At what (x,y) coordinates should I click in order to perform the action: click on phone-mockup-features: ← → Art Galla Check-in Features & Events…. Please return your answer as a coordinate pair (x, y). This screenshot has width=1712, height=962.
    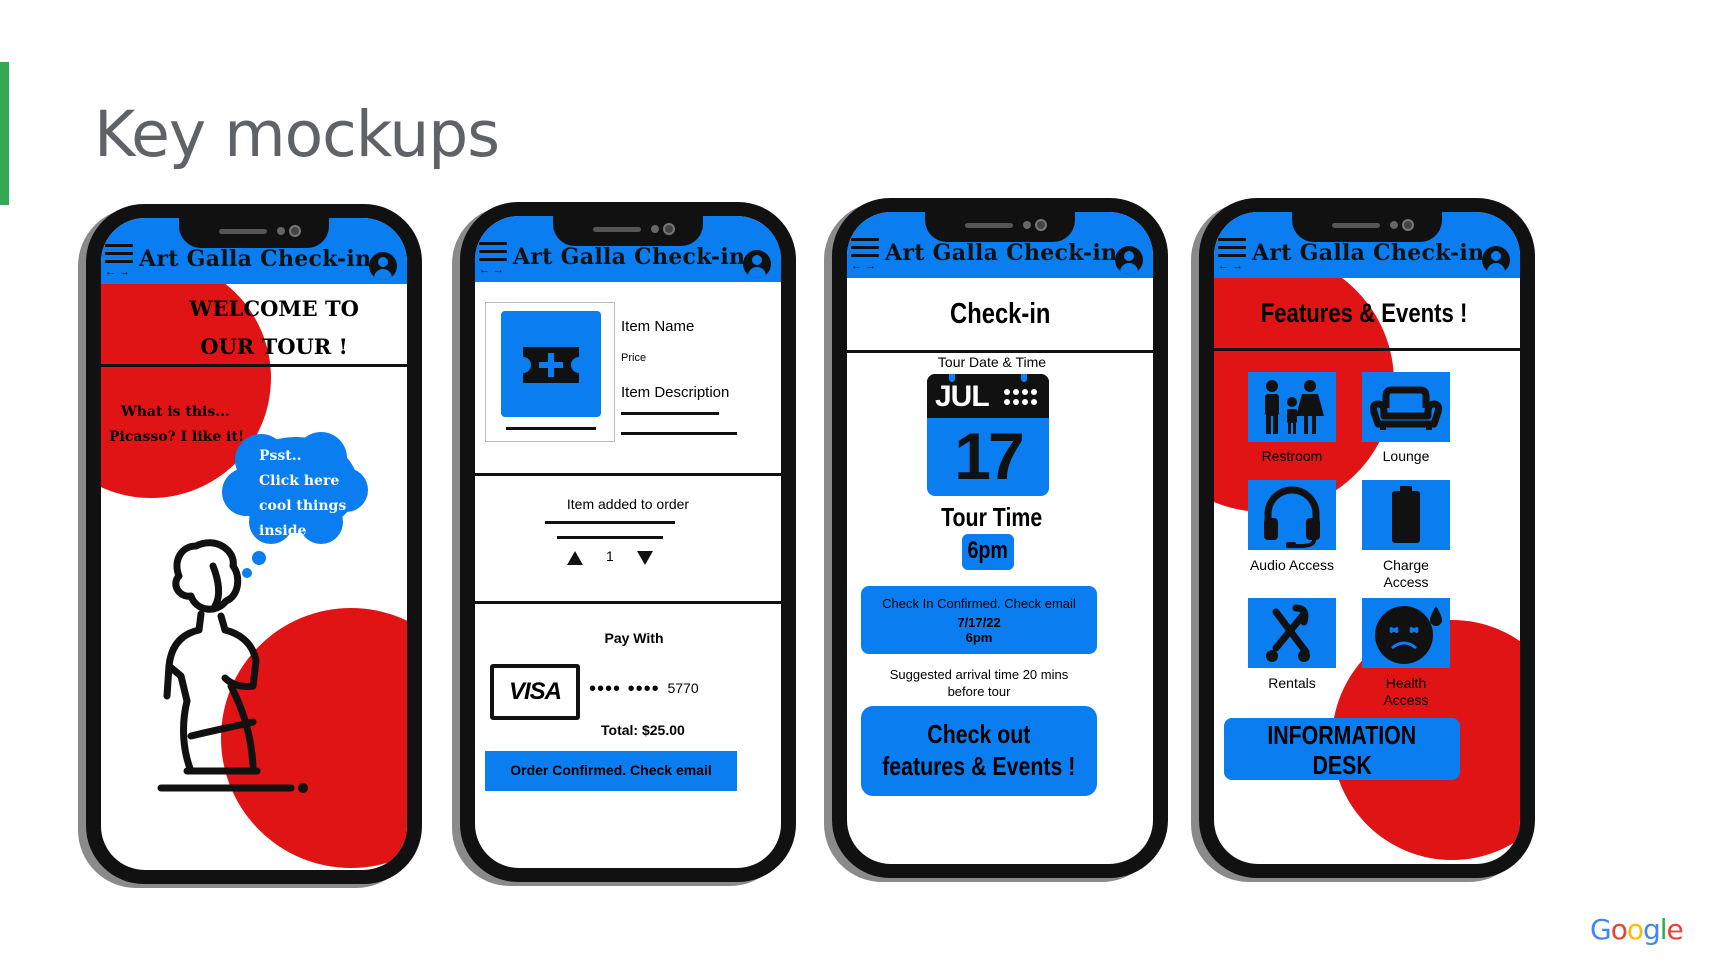
    Looking at the image, I should click on (1363, 540).